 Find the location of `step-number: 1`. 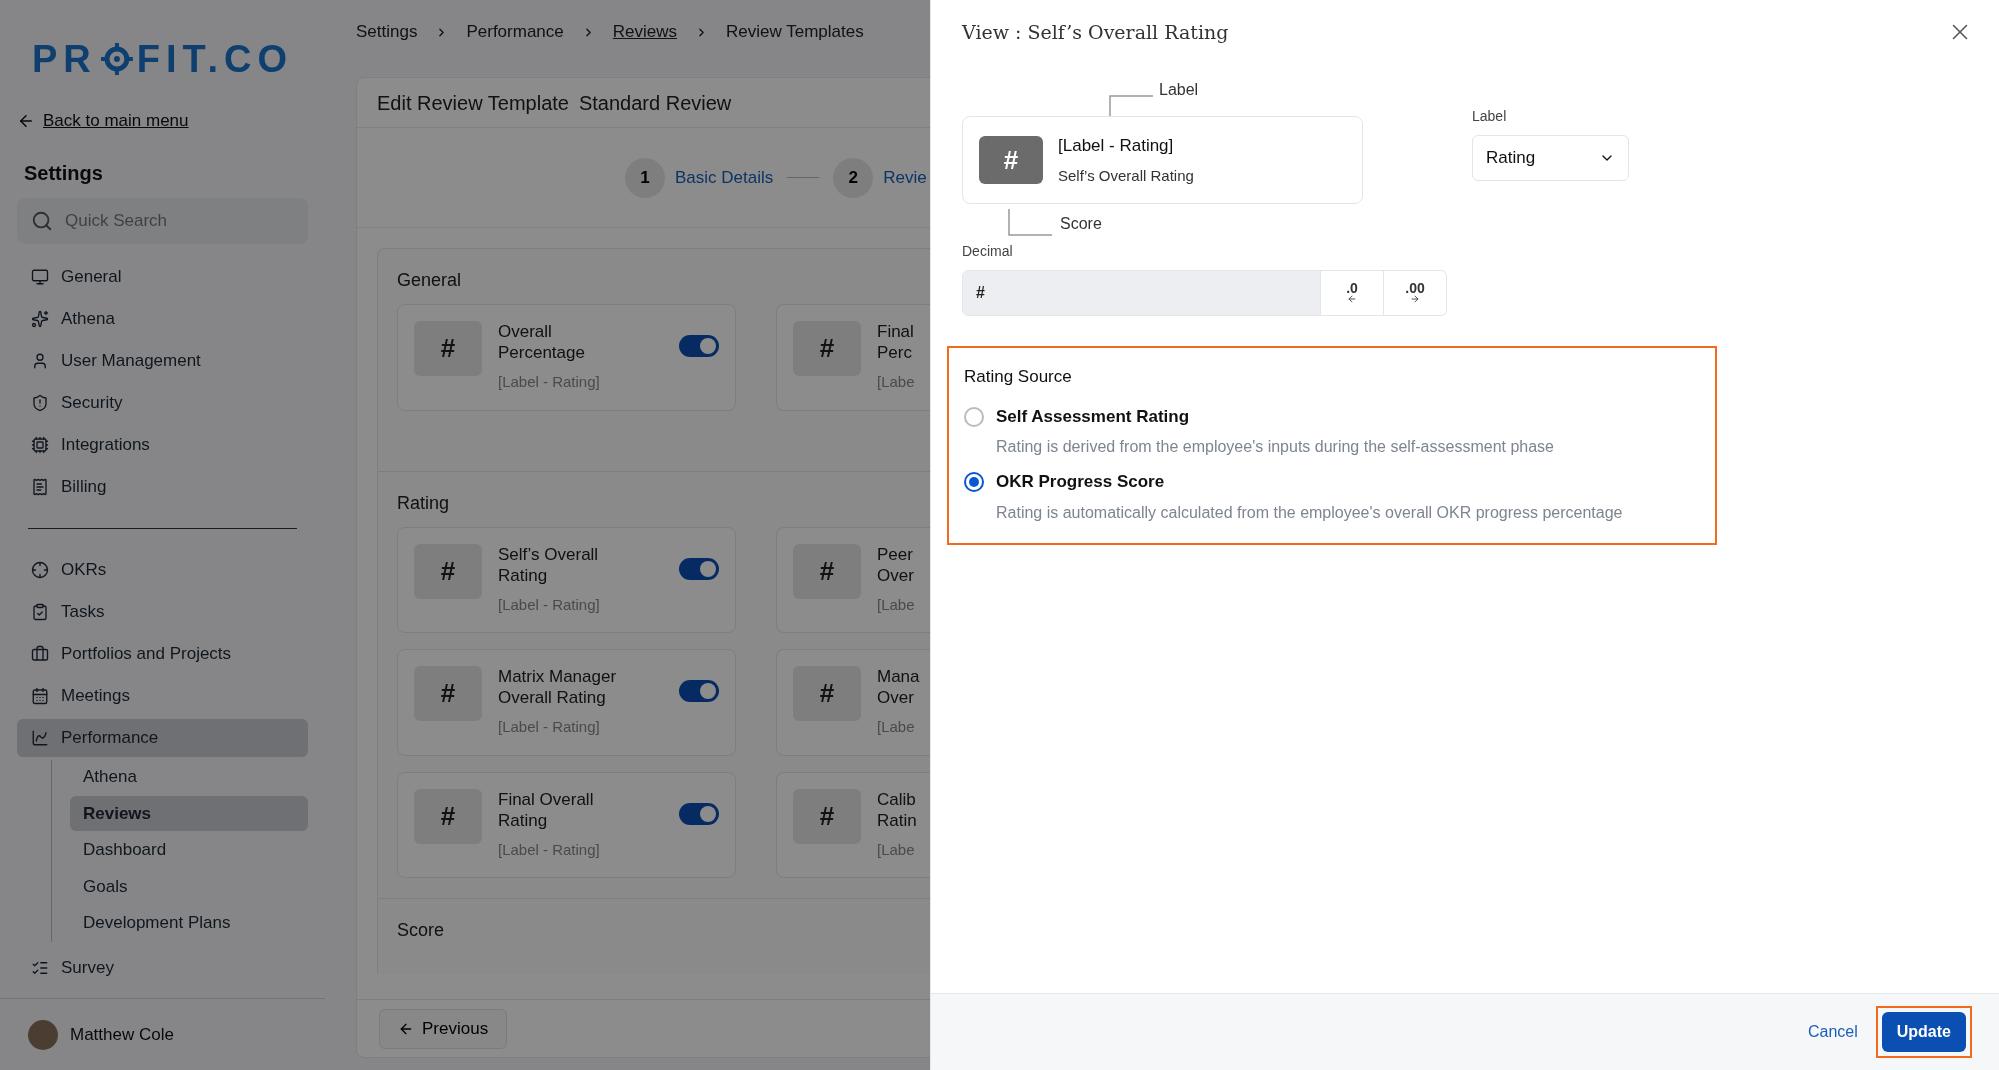

step-number: 1 is located at coordinates (645, 177).